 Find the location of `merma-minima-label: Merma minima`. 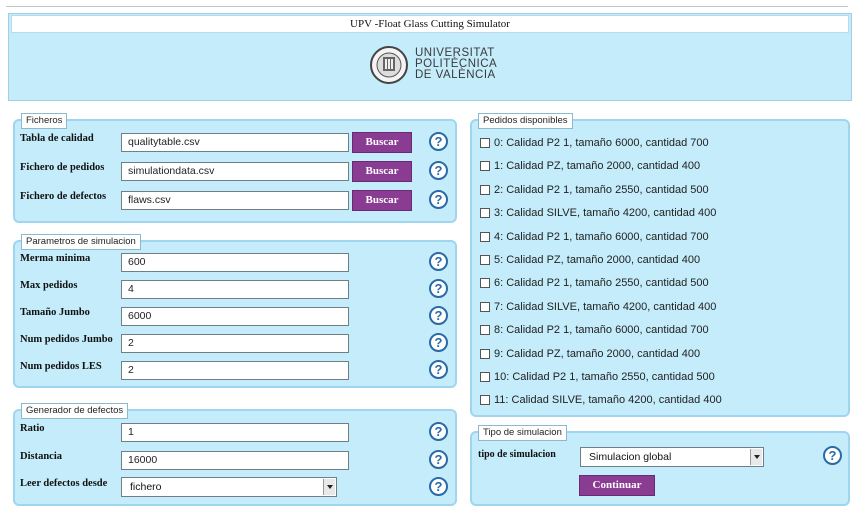

merma-minima-label: Merma minima is located at coordinates (55, 258).